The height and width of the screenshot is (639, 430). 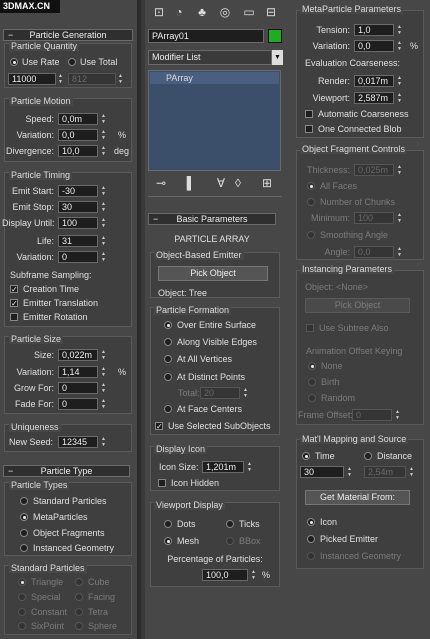 I want to click on along-visible-edges-radio, so click(x=168, y=342).